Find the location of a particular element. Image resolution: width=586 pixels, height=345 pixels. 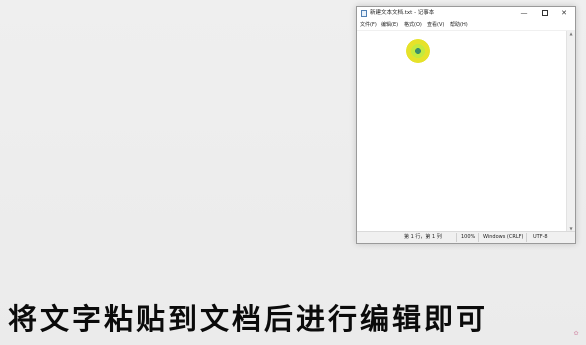

menu-edit: 编辑(E) is located at coordinates (389, 25).